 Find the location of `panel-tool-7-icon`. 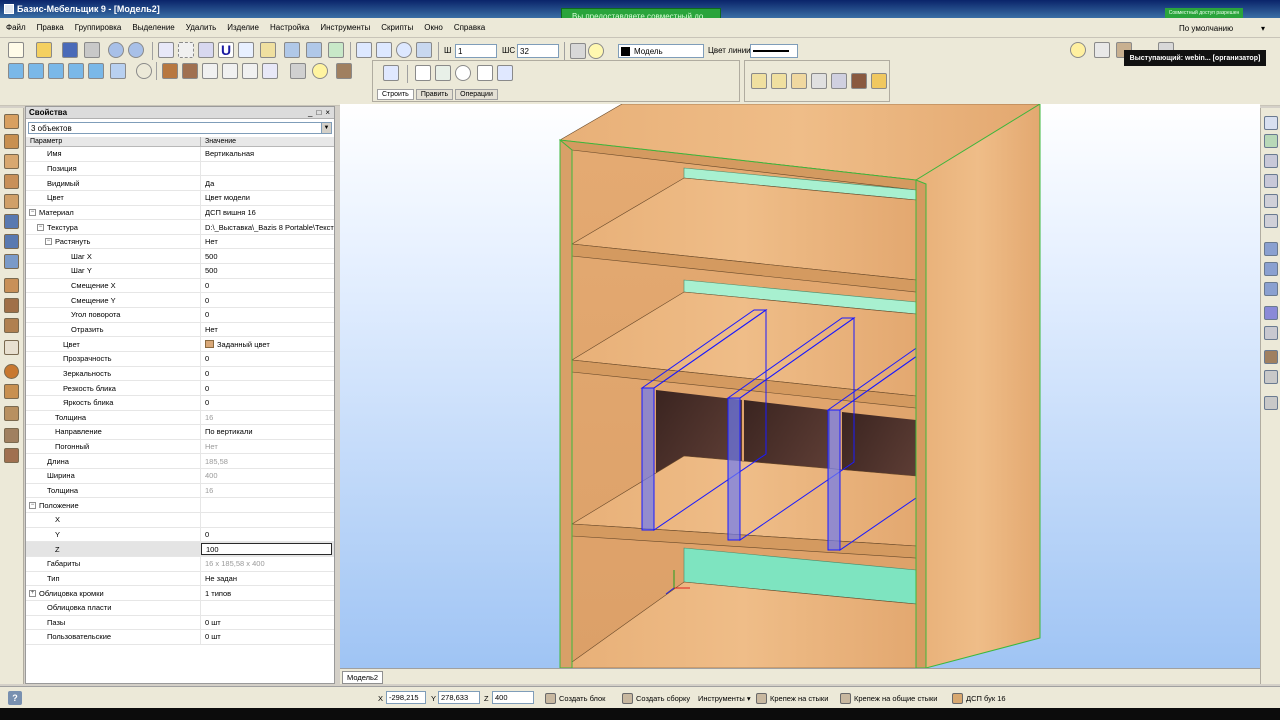

panel-tool-7-icon is located at coordinates (879, 81).